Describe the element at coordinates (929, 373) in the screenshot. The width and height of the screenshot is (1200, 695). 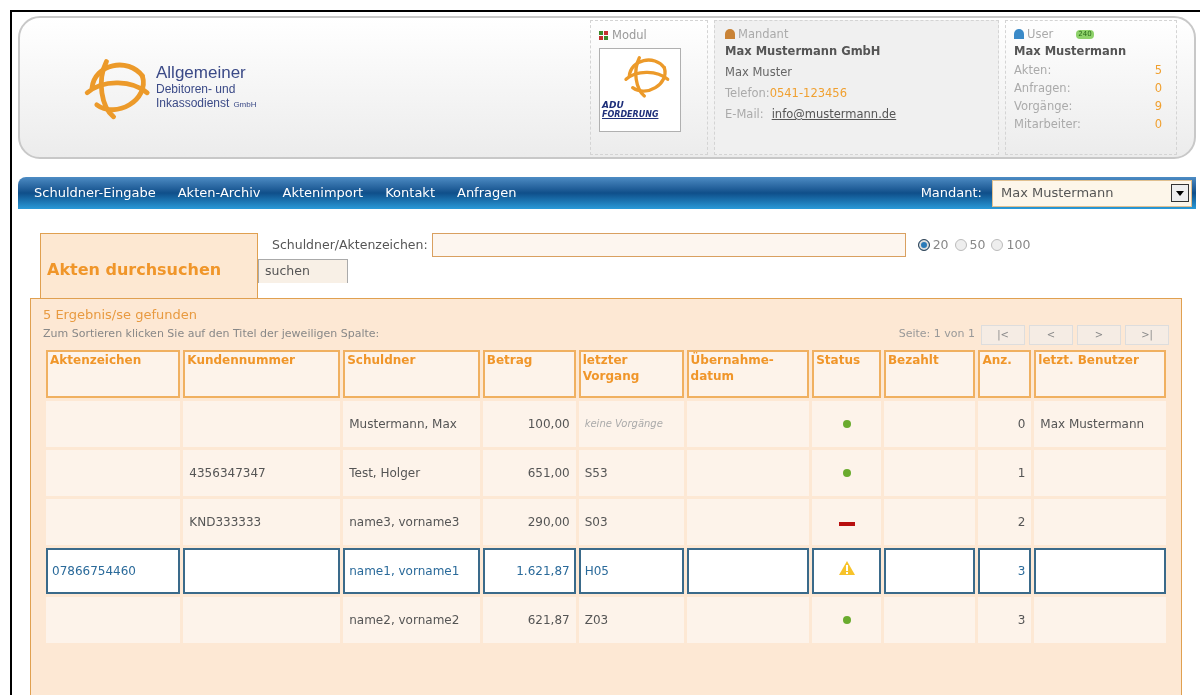
I see `column-header: Bezahlt` at that location.